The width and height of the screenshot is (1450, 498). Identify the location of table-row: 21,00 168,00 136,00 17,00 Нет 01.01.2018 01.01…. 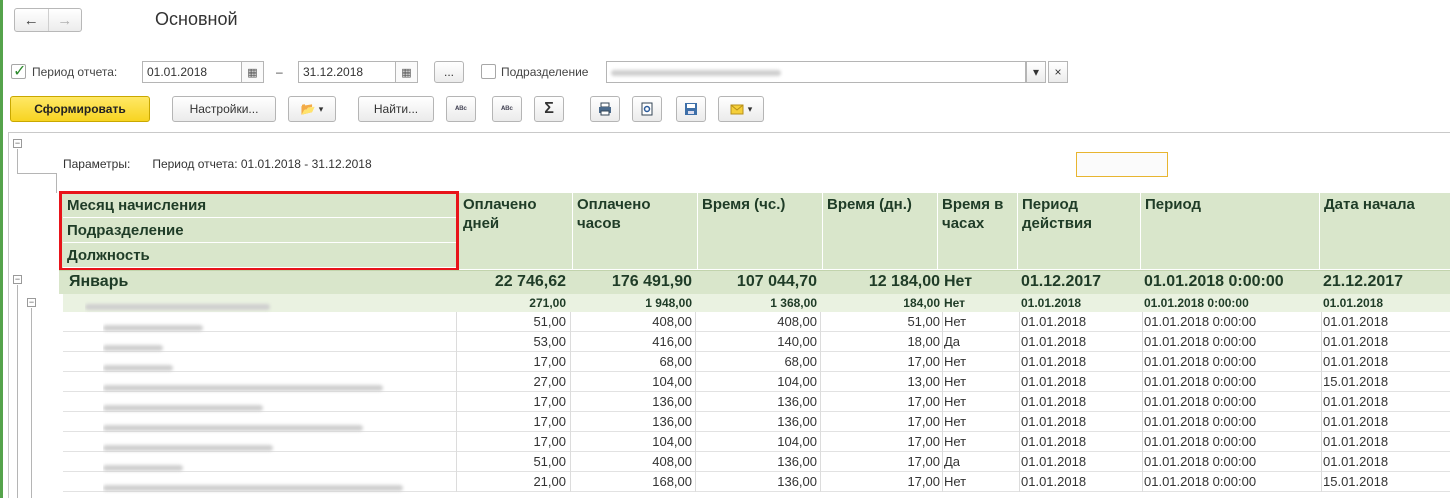
(756, 482).